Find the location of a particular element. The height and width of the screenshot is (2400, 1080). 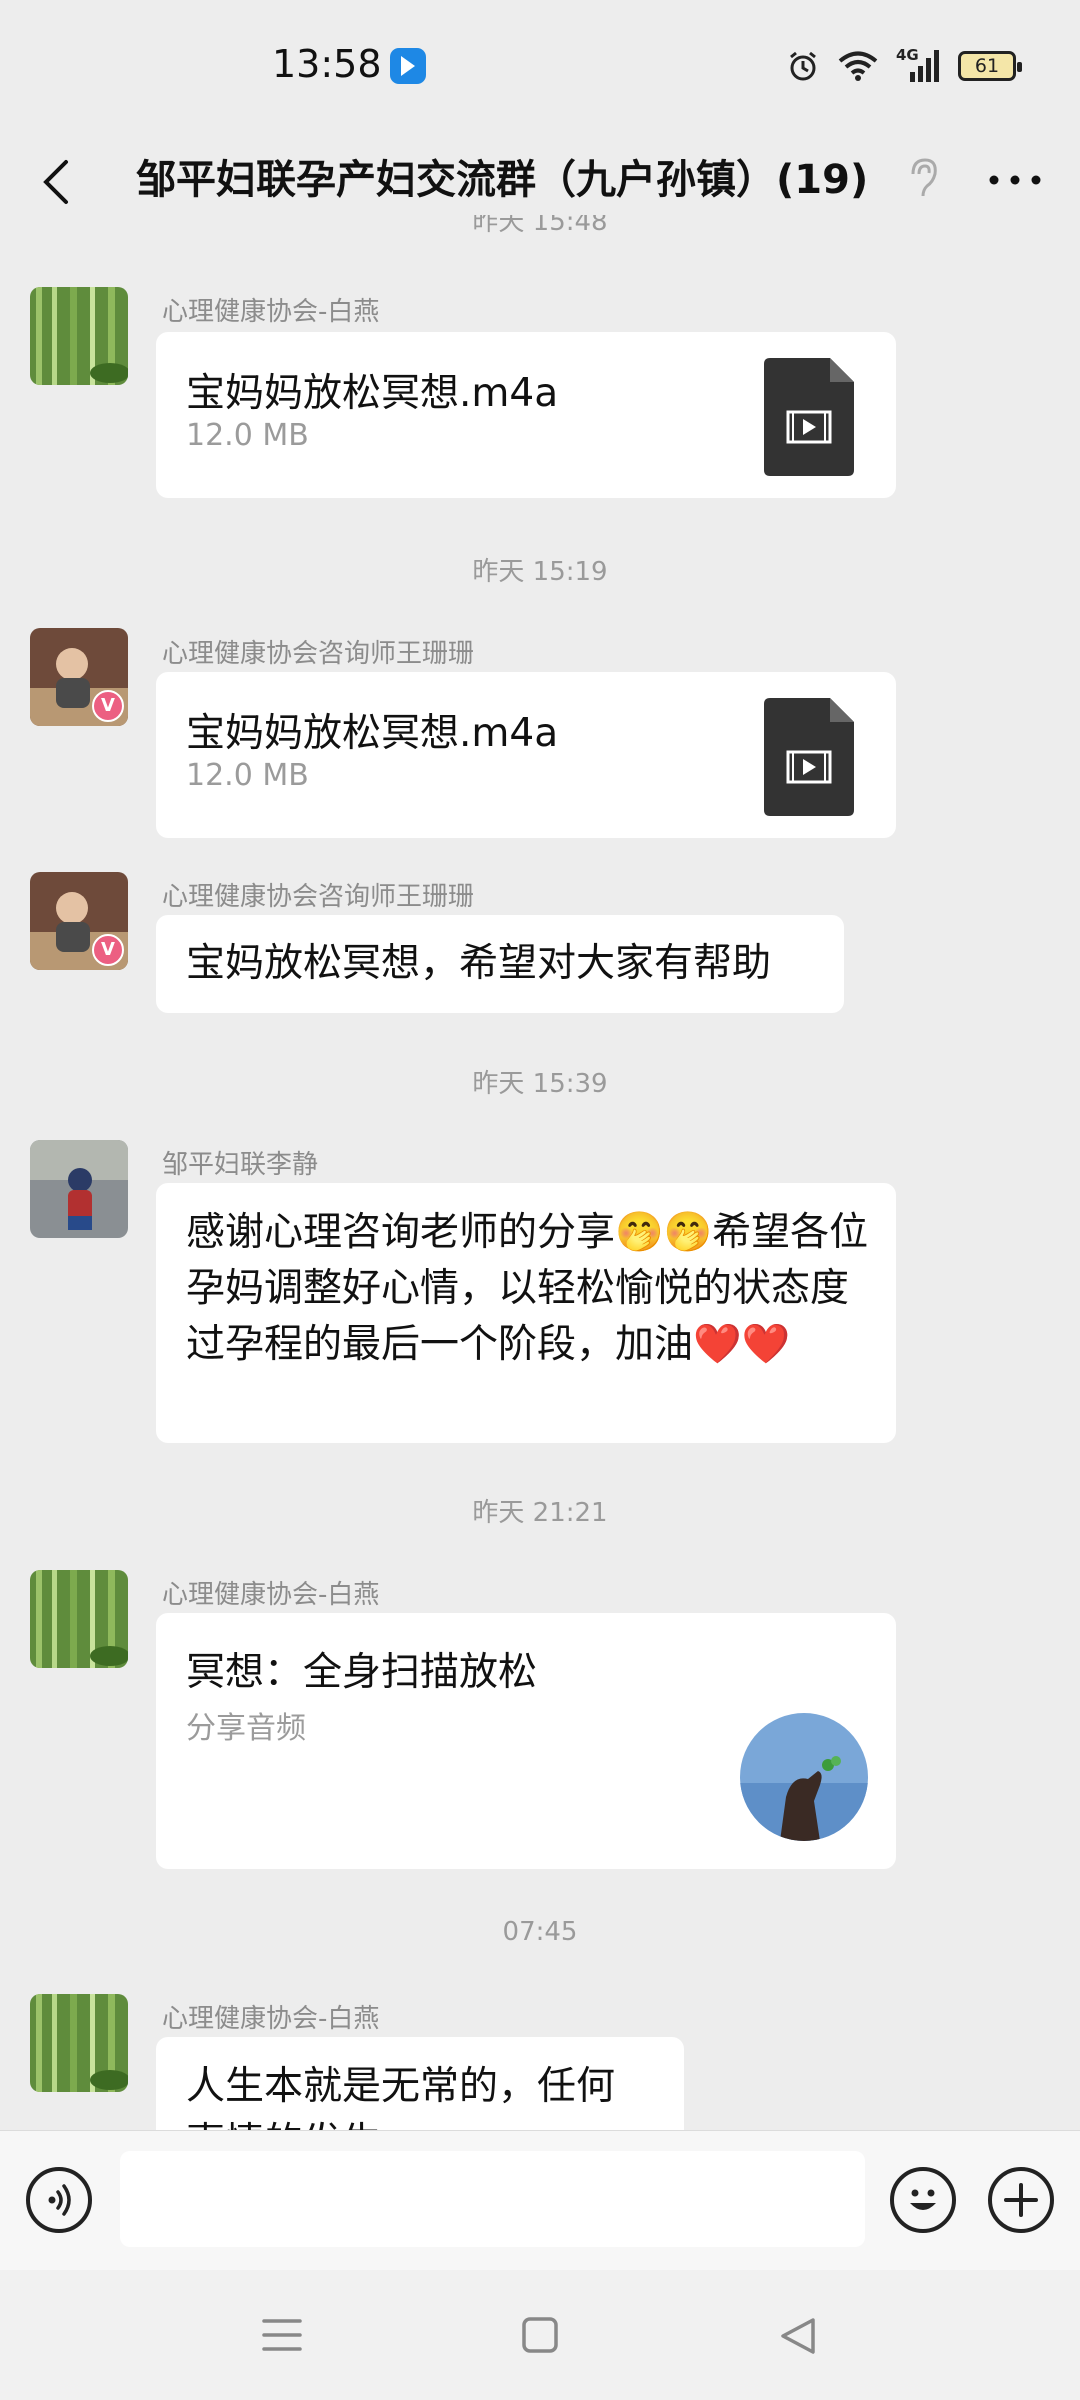

back-nav-icon is located at coordinates (798, 2336).